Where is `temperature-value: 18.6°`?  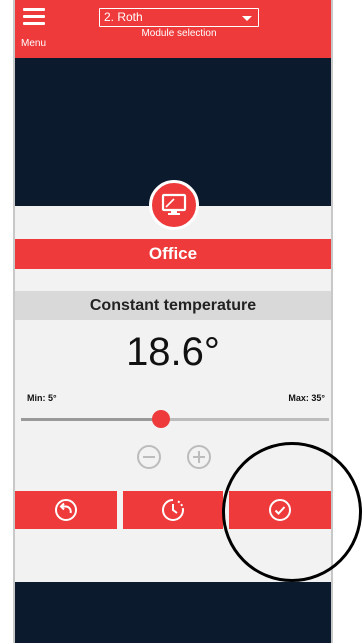
temperature-value: 18.6° is located at coordinates (173, 352).